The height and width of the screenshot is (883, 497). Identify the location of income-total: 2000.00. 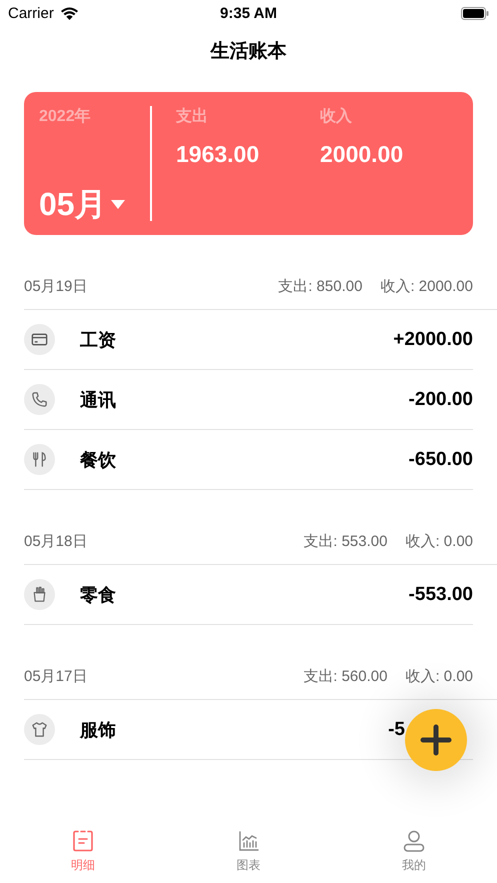
(362, 154).